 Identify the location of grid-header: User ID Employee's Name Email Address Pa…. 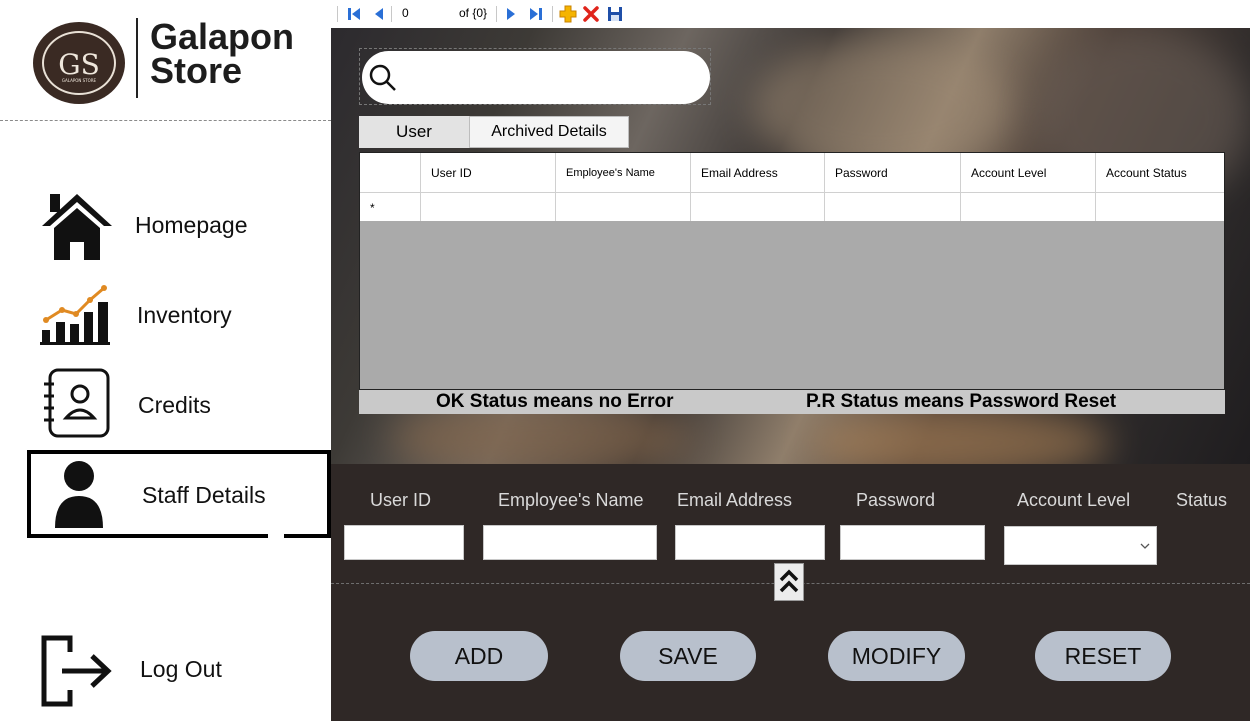
(792, 173).